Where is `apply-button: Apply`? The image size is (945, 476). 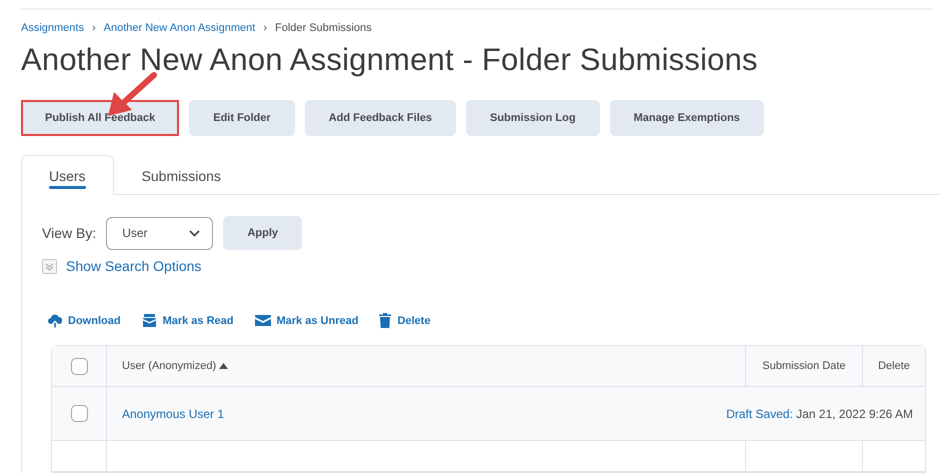 apply-button: Apply is located at coordinates (262, 233).